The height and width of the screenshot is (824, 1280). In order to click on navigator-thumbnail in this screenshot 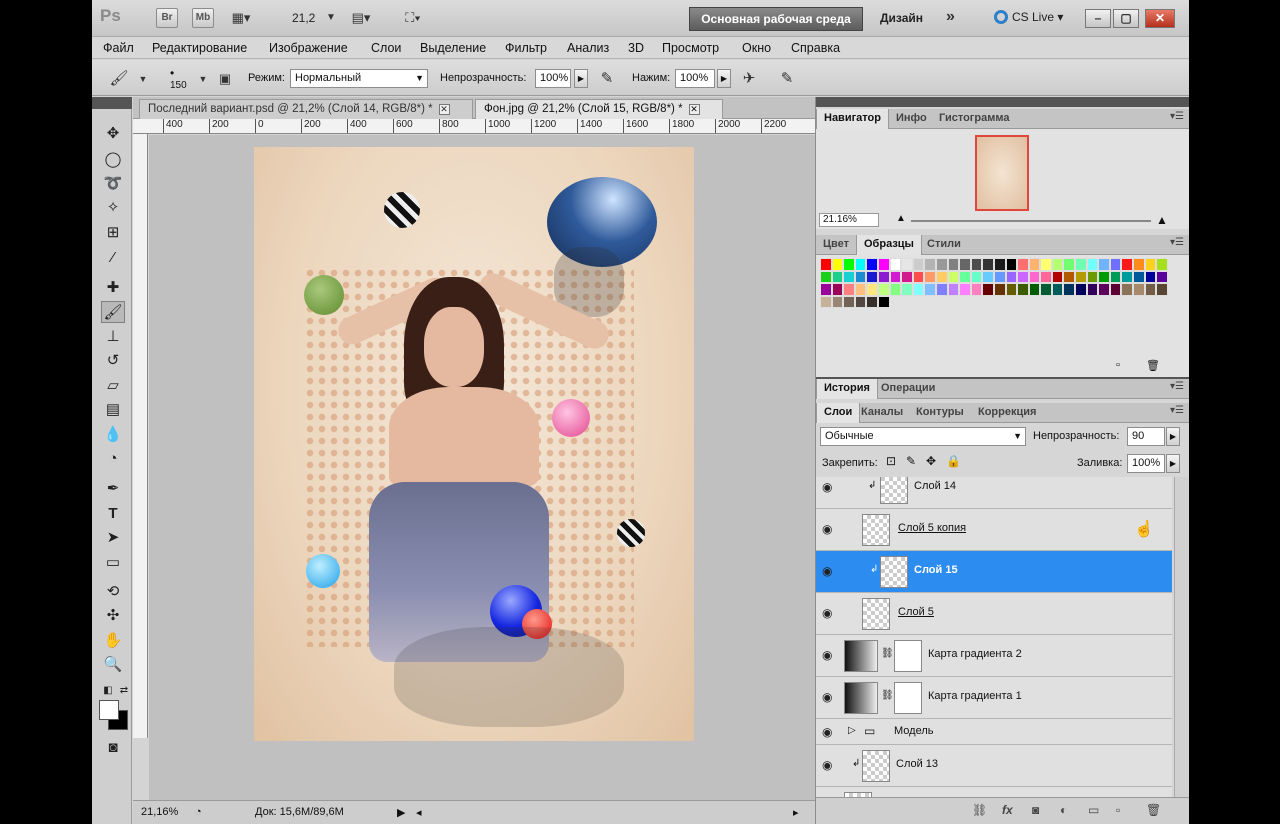, I will do `click(1002, 173)`.